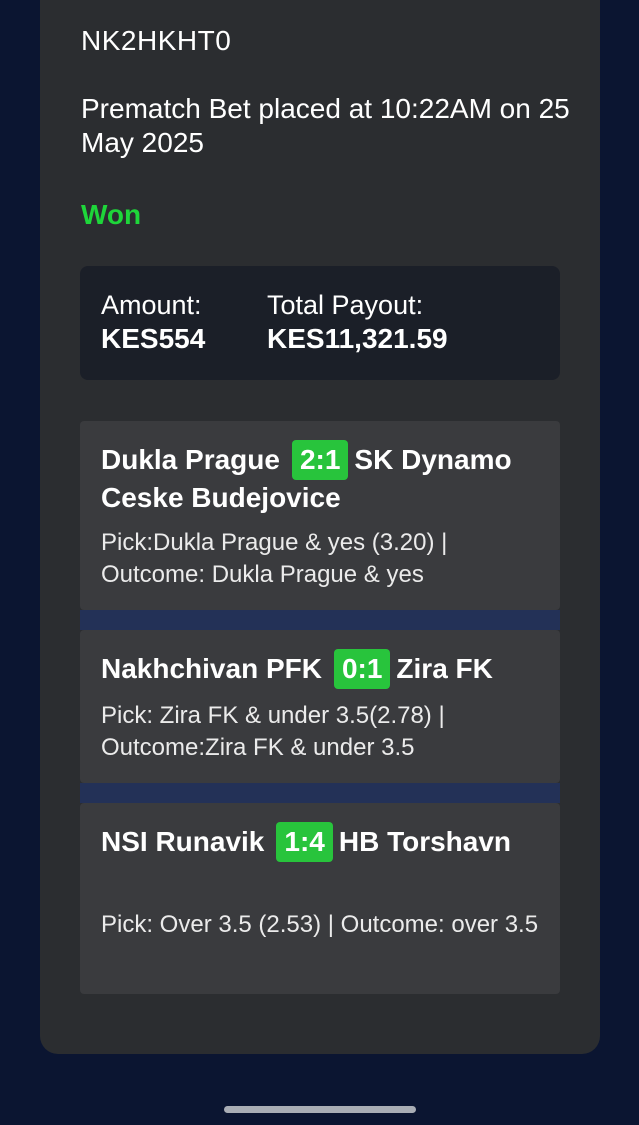  What do you see at coordinates (323, 669) in the screenshot?
I see `match-title: Nakhchivan PFK 0:1 Zira FK` at bounding box center [323, 669].